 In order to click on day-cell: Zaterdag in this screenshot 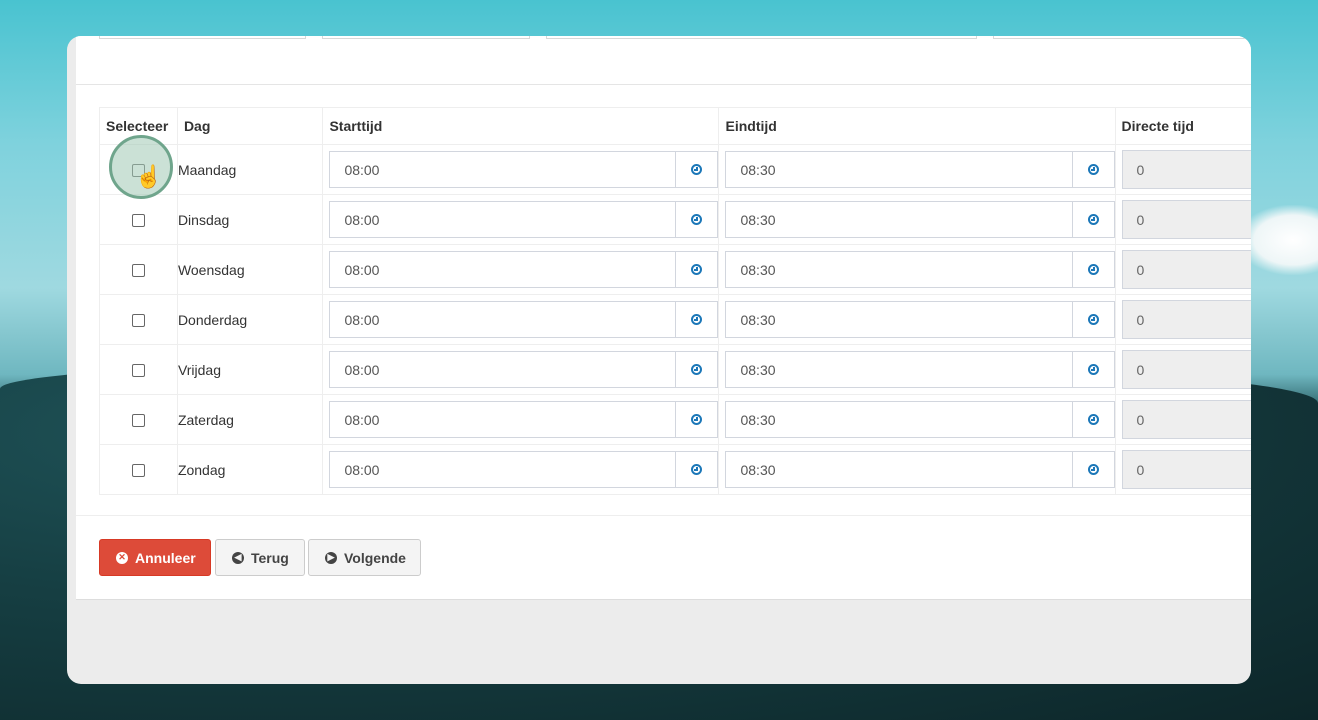, I will do `click(250, 419)`.